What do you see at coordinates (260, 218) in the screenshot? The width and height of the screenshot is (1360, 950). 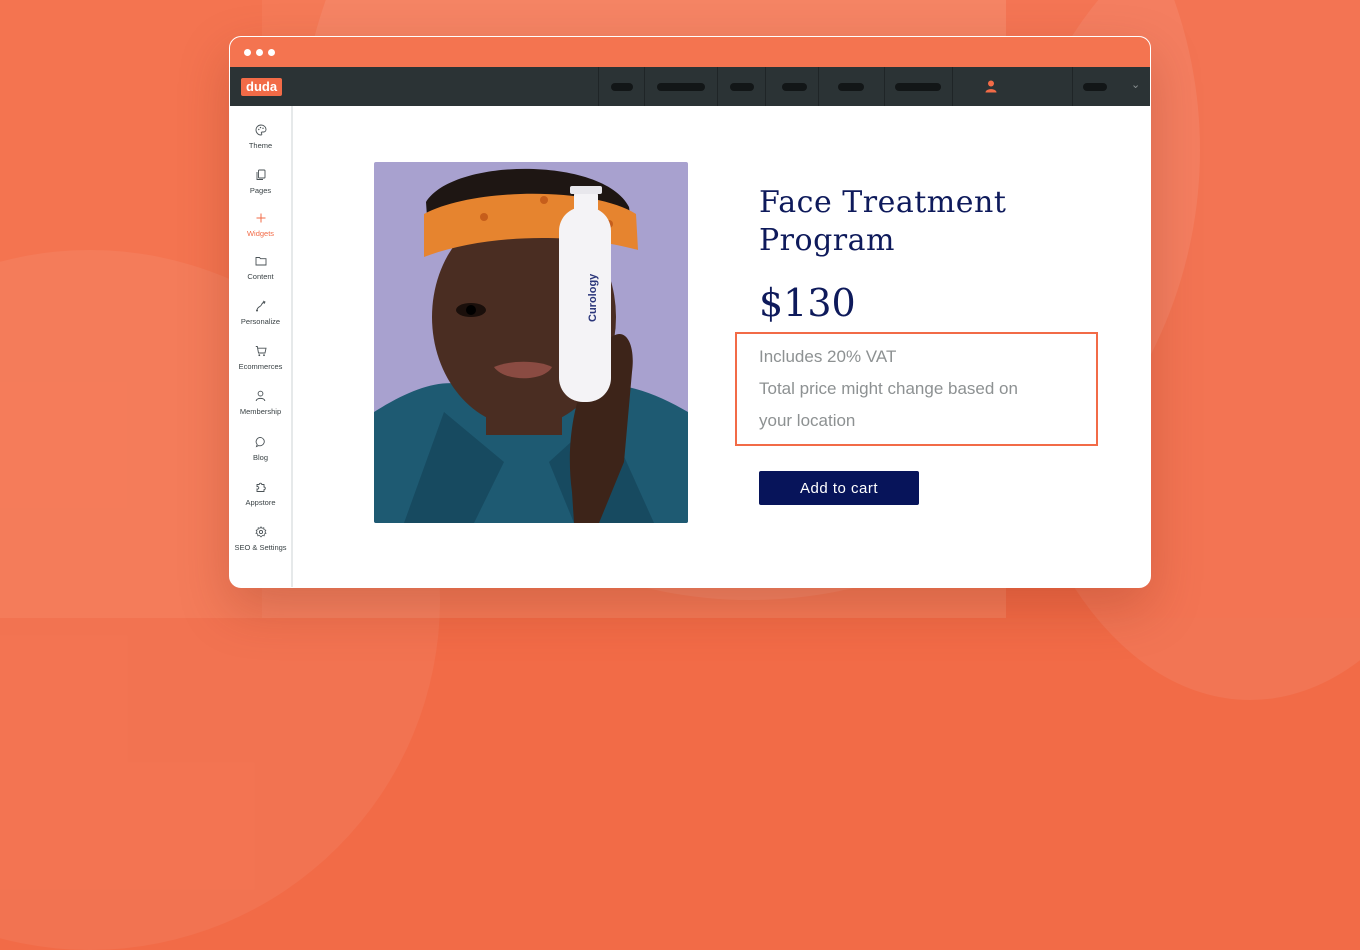 I see `plus-icon` at bounding box center [260, 218].